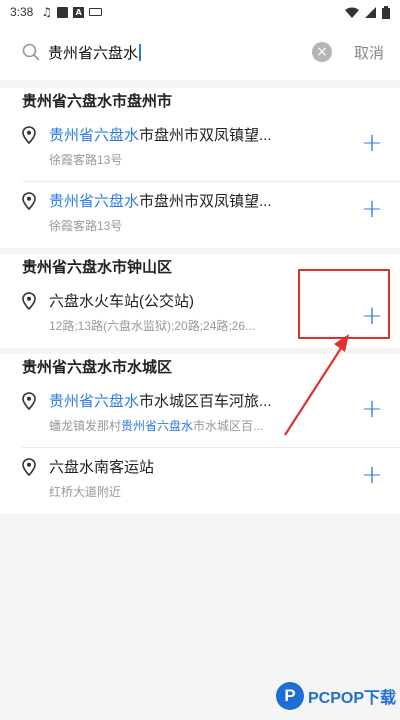 The image size is (400, 720). Describe the element at coordinates (352, 698) in the screenshot. I see `watermark-text: PCPOP下载` at that location.